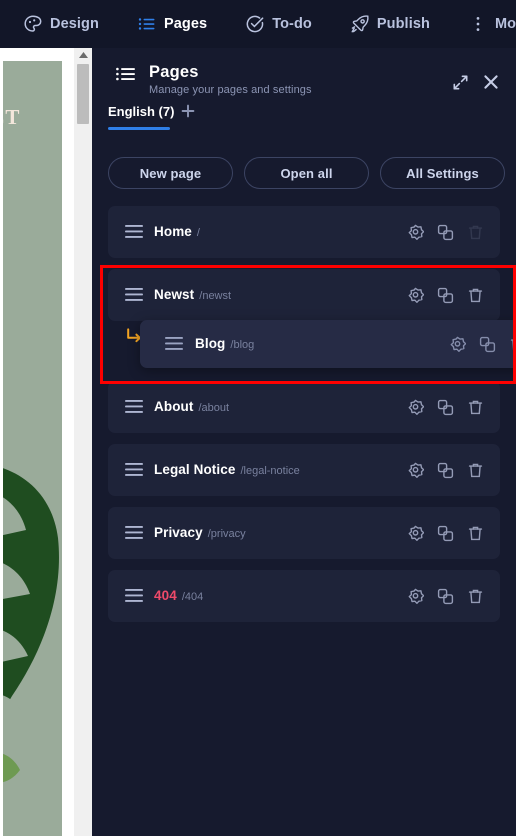 Image resolution: width=516 pixels, height=836 pixels. I want to click on page-slug-text: /about, so click(214, 408).